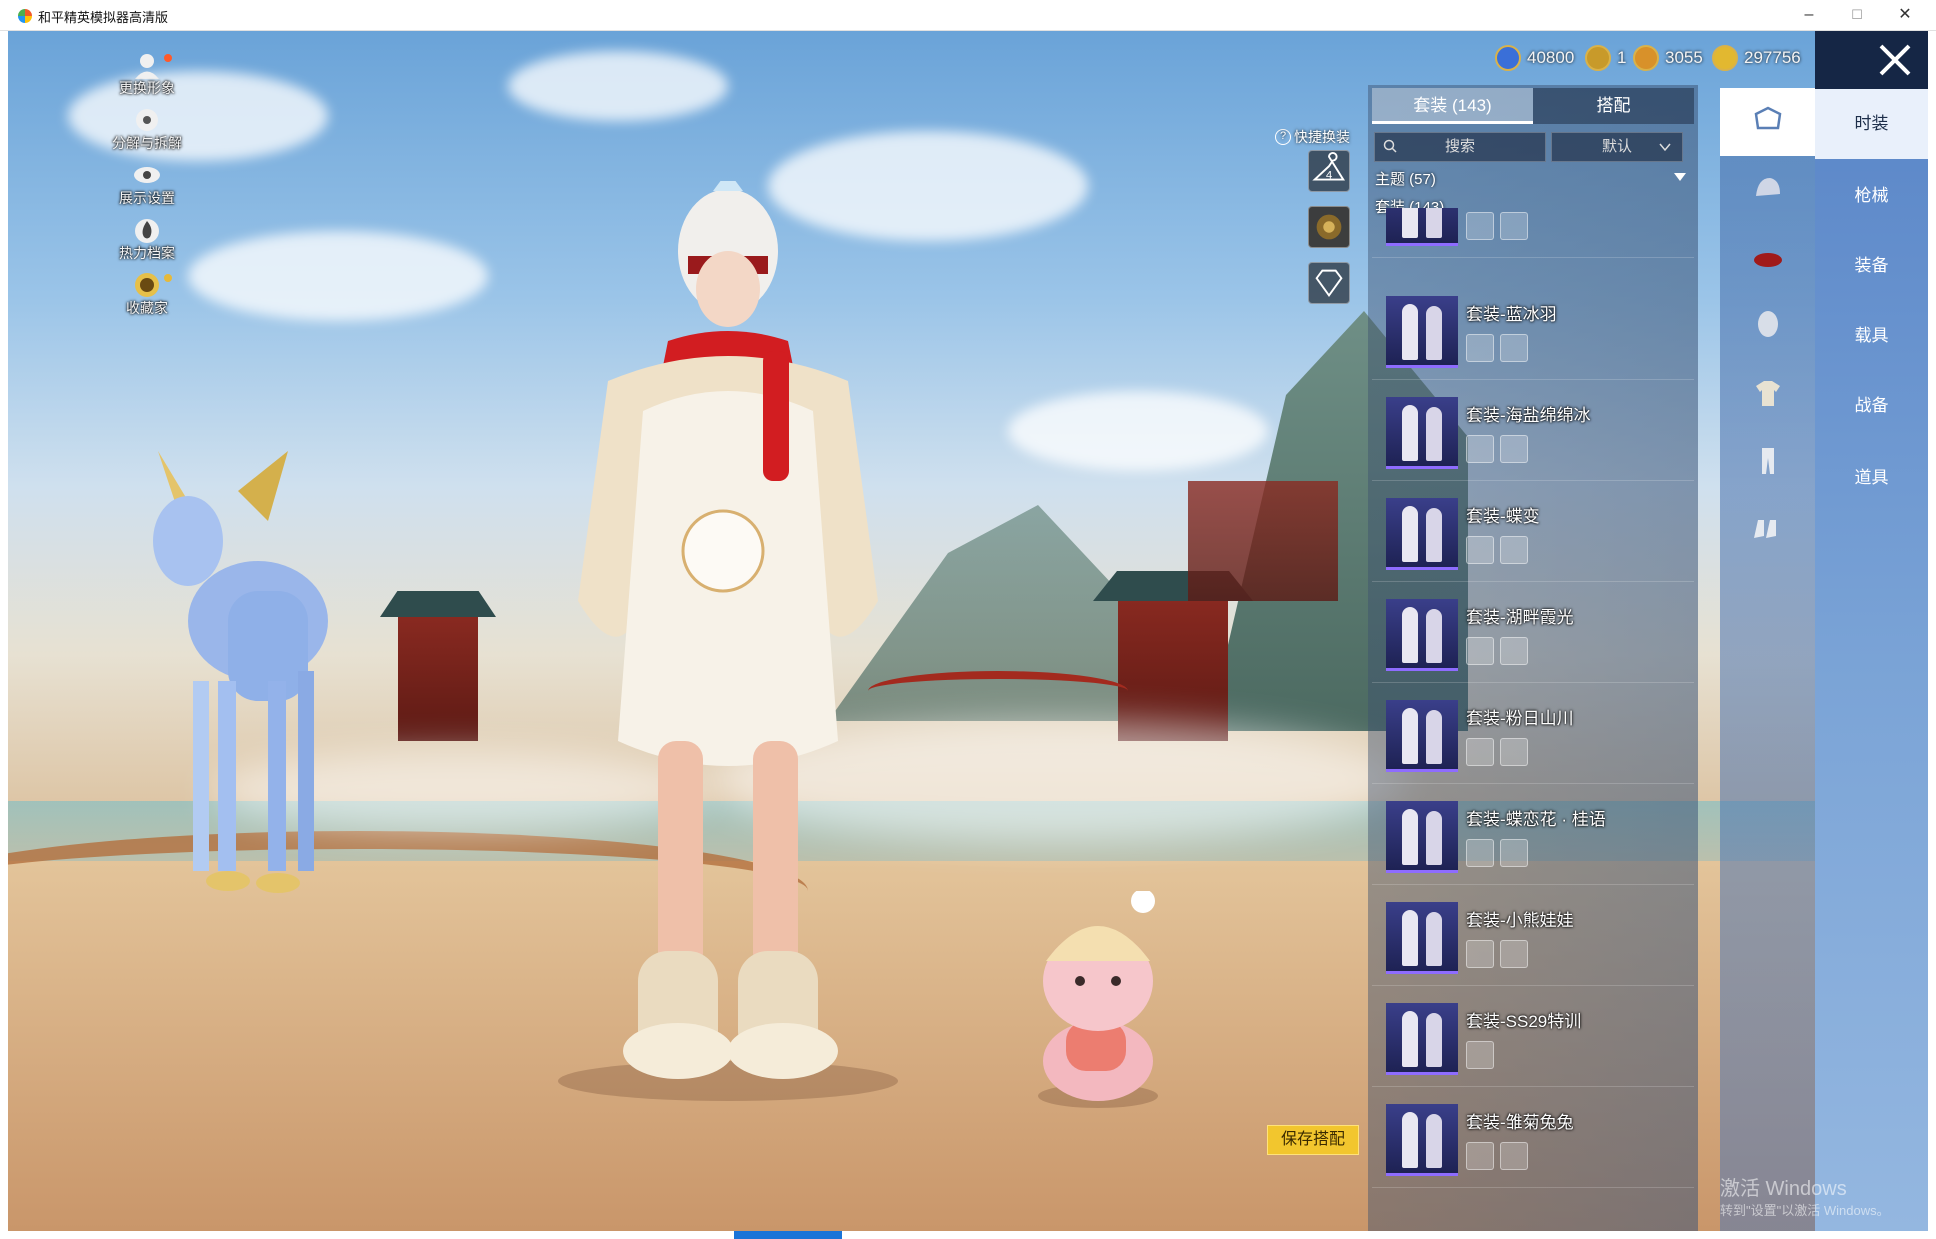  I want to click on category-props: 道具, so click(1871, 478).